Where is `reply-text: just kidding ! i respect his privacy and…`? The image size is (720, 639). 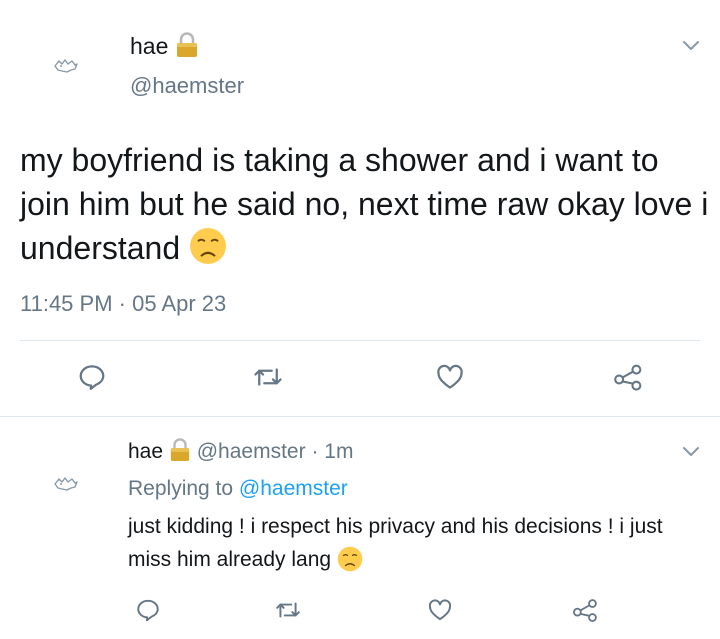 reply-text: just kidding ! i respect his privacy and… is located at coordinates (395, 543).